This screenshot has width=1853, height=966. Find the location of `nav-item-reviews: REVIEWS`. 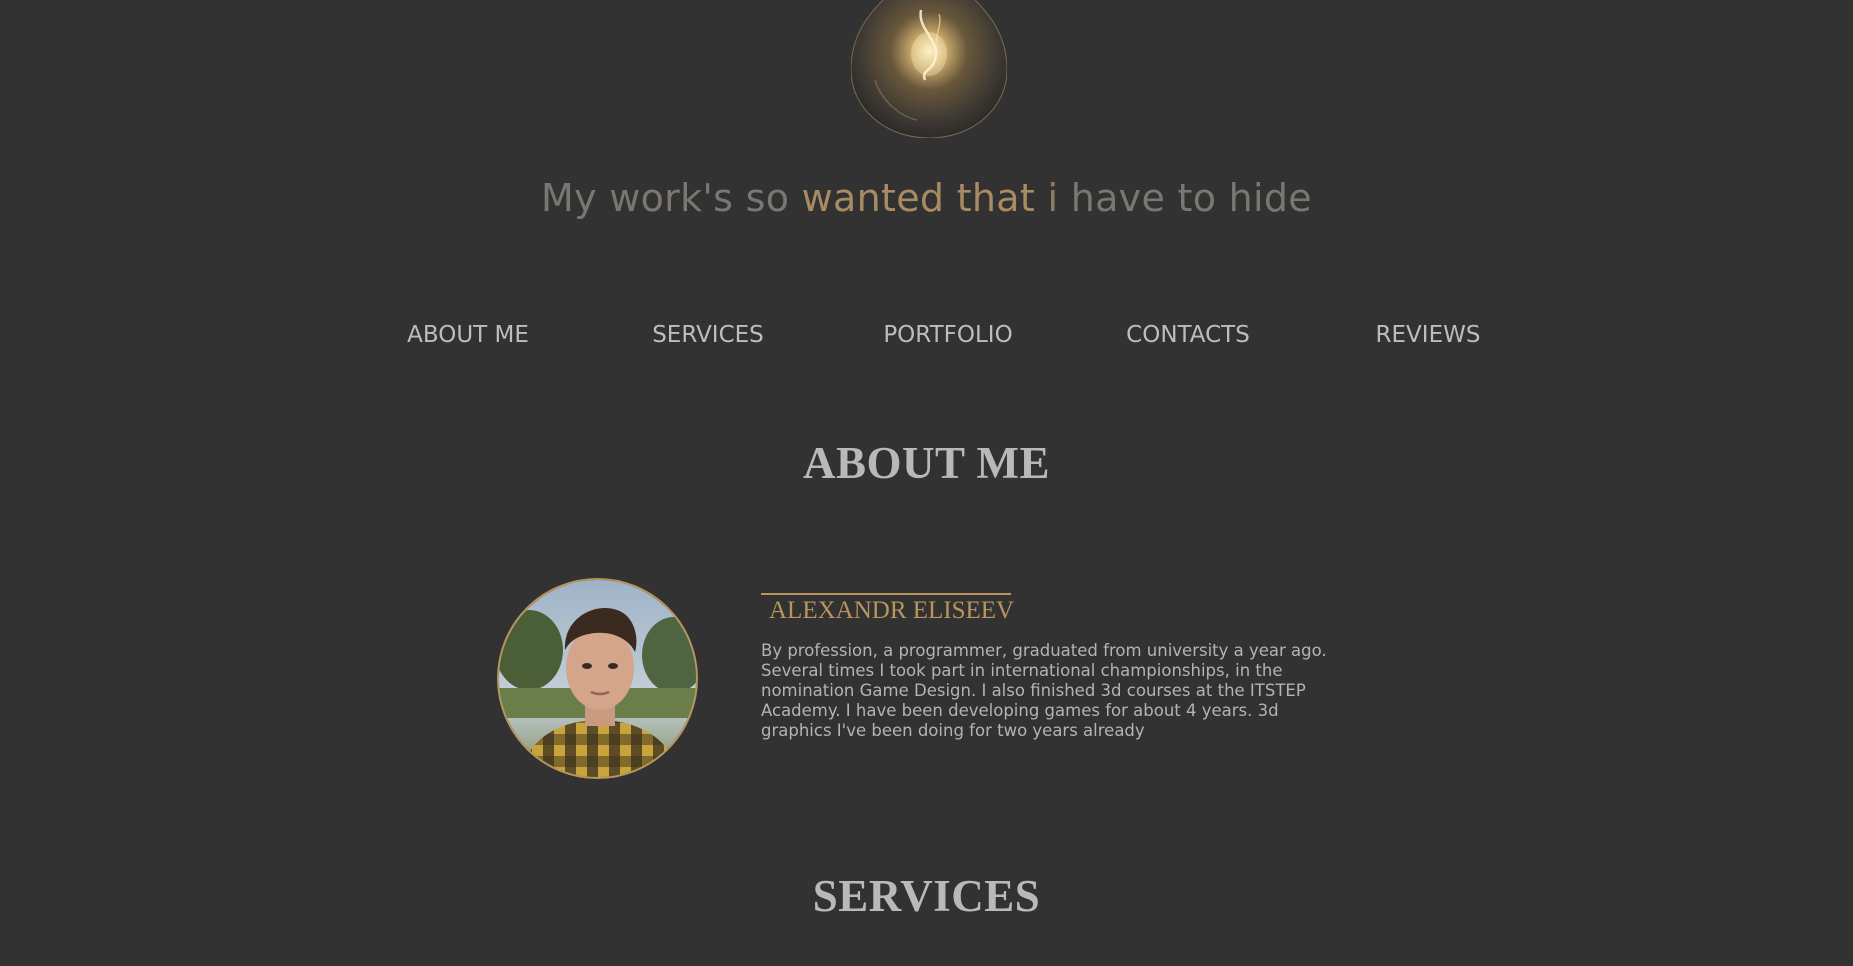

nav-item-reviews: REVIEWS is located at coordinates (1428, 335).